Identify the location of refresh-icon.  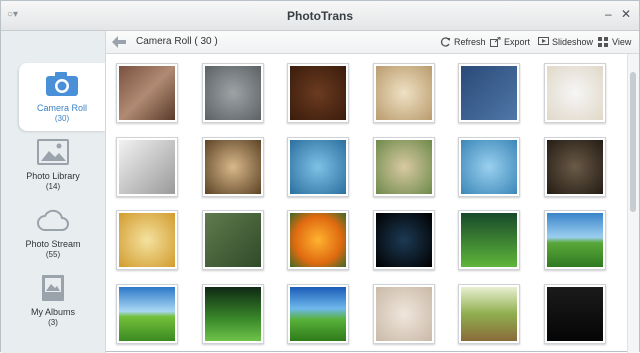
(445, 42).